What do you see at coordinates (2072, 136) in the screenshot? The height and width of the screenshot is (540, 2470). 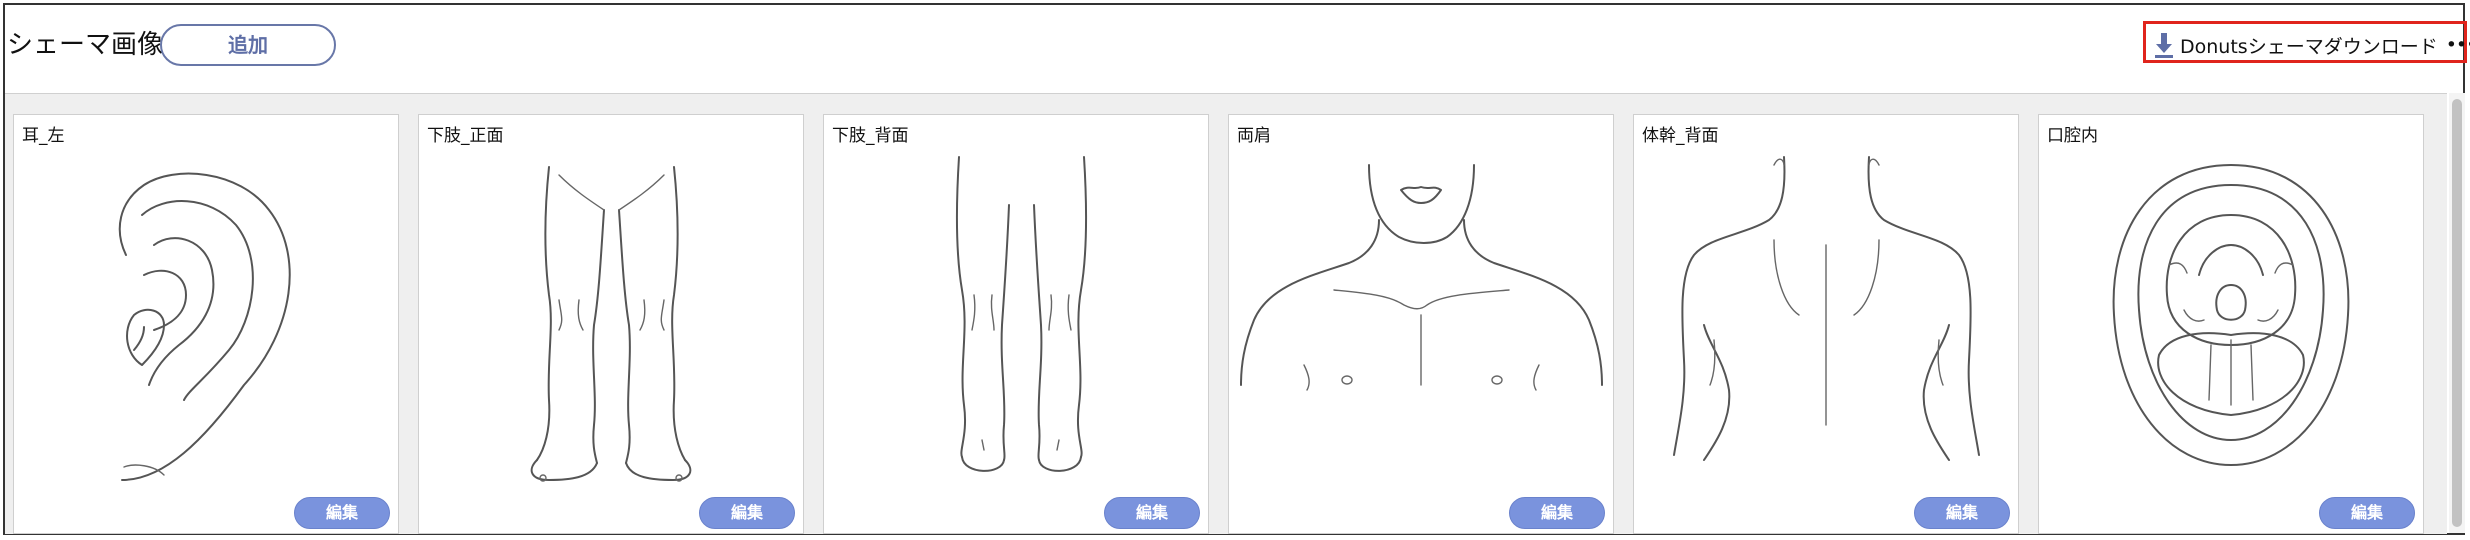 I see `card-label: 口腔内` at bounding box center [2072, 136].